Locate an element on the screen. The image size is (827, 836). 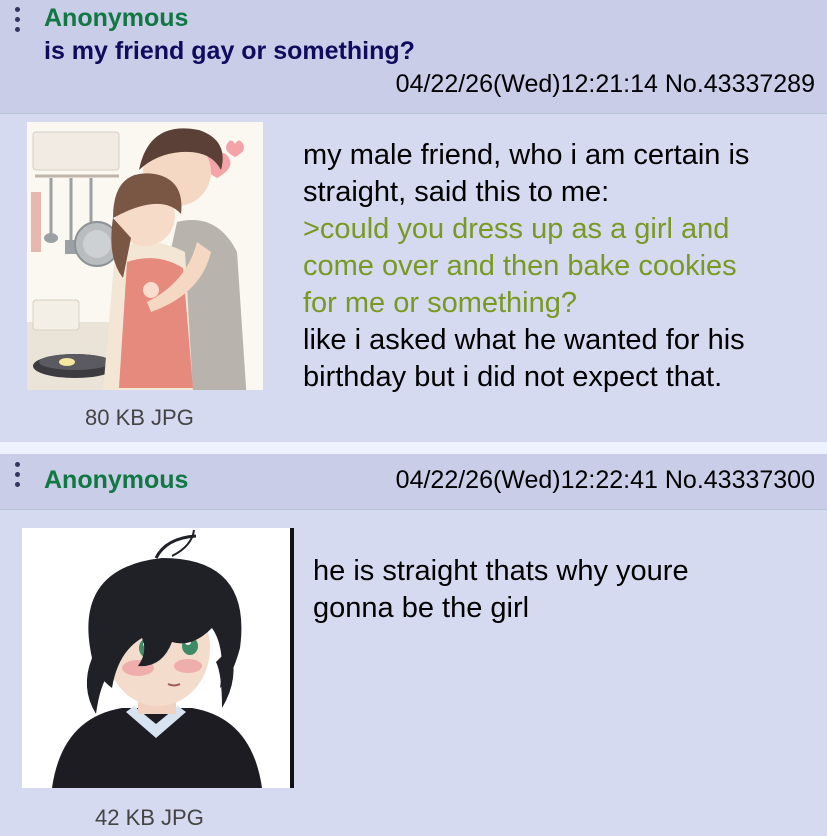
anime-boy-blushing-icon is located at coordinates (156, 658).